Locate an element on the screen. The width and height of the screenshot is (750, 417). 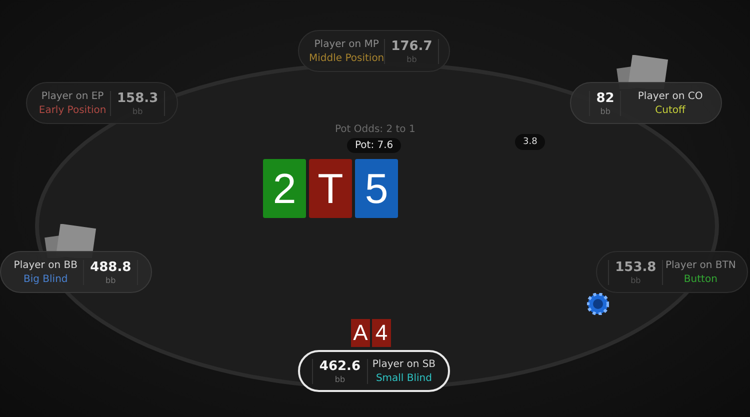
stack-amount: 488.8 is located at coordinates (111, 267).